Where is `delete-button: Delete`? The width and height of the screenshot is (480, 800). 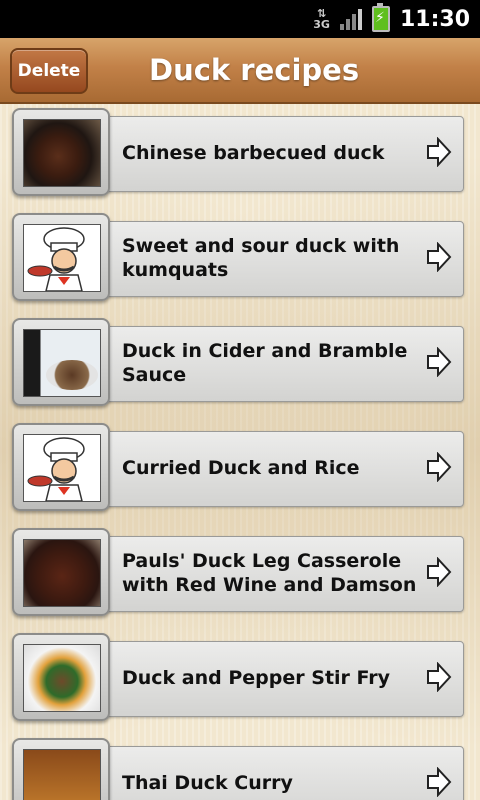
delete-button: Delete is located at coordinates (49, 71).